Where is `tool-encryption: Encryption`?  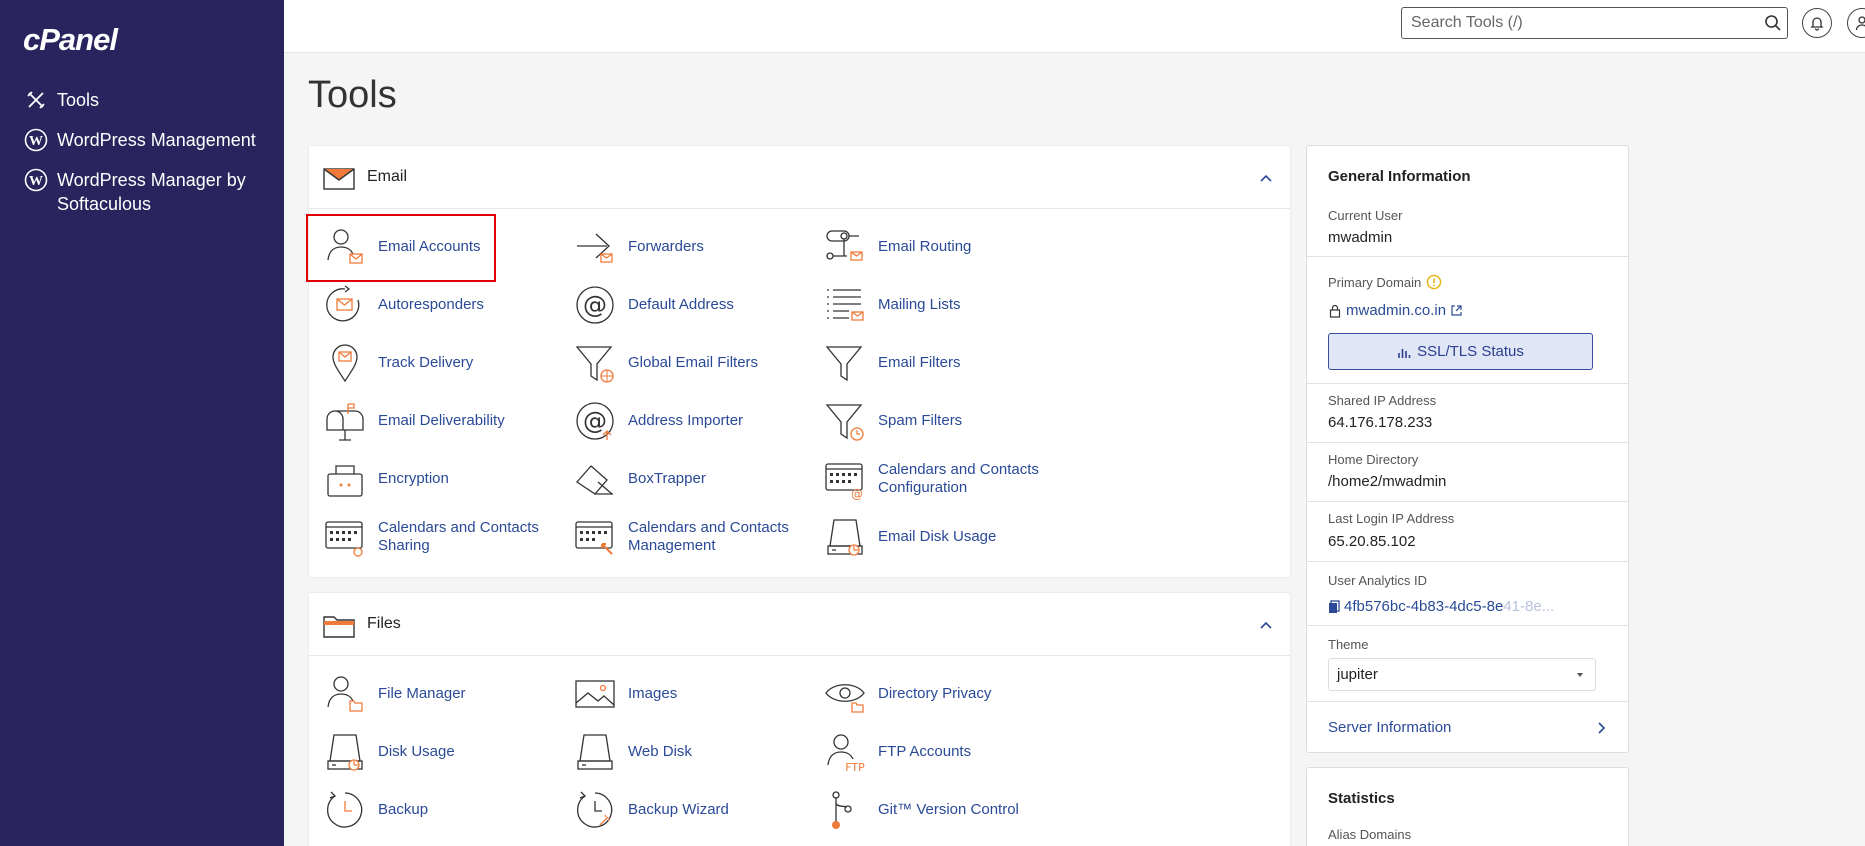
tool-encryption: Encryption is located at coordinates (444, 479).